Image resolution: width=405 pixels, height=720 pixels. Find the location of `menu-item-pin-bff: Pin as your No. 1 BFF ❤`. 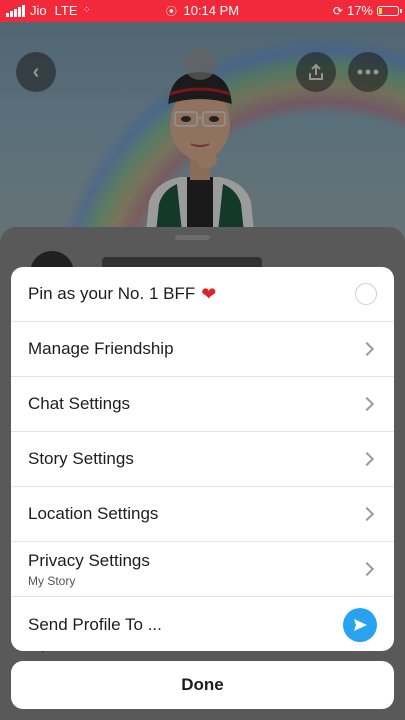

menu-item-pin-bff: Pin as your No. 1 BFF ❤ is located at coordinates (202, 294).